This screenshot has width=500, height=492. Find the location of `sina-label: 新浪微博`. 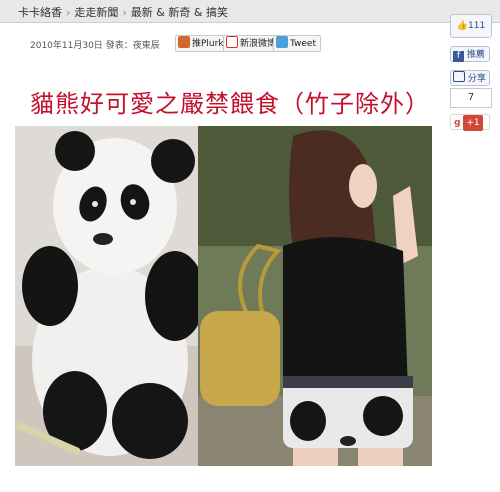

sina-label: 新浪微博 is located at coordinates (258, 44).